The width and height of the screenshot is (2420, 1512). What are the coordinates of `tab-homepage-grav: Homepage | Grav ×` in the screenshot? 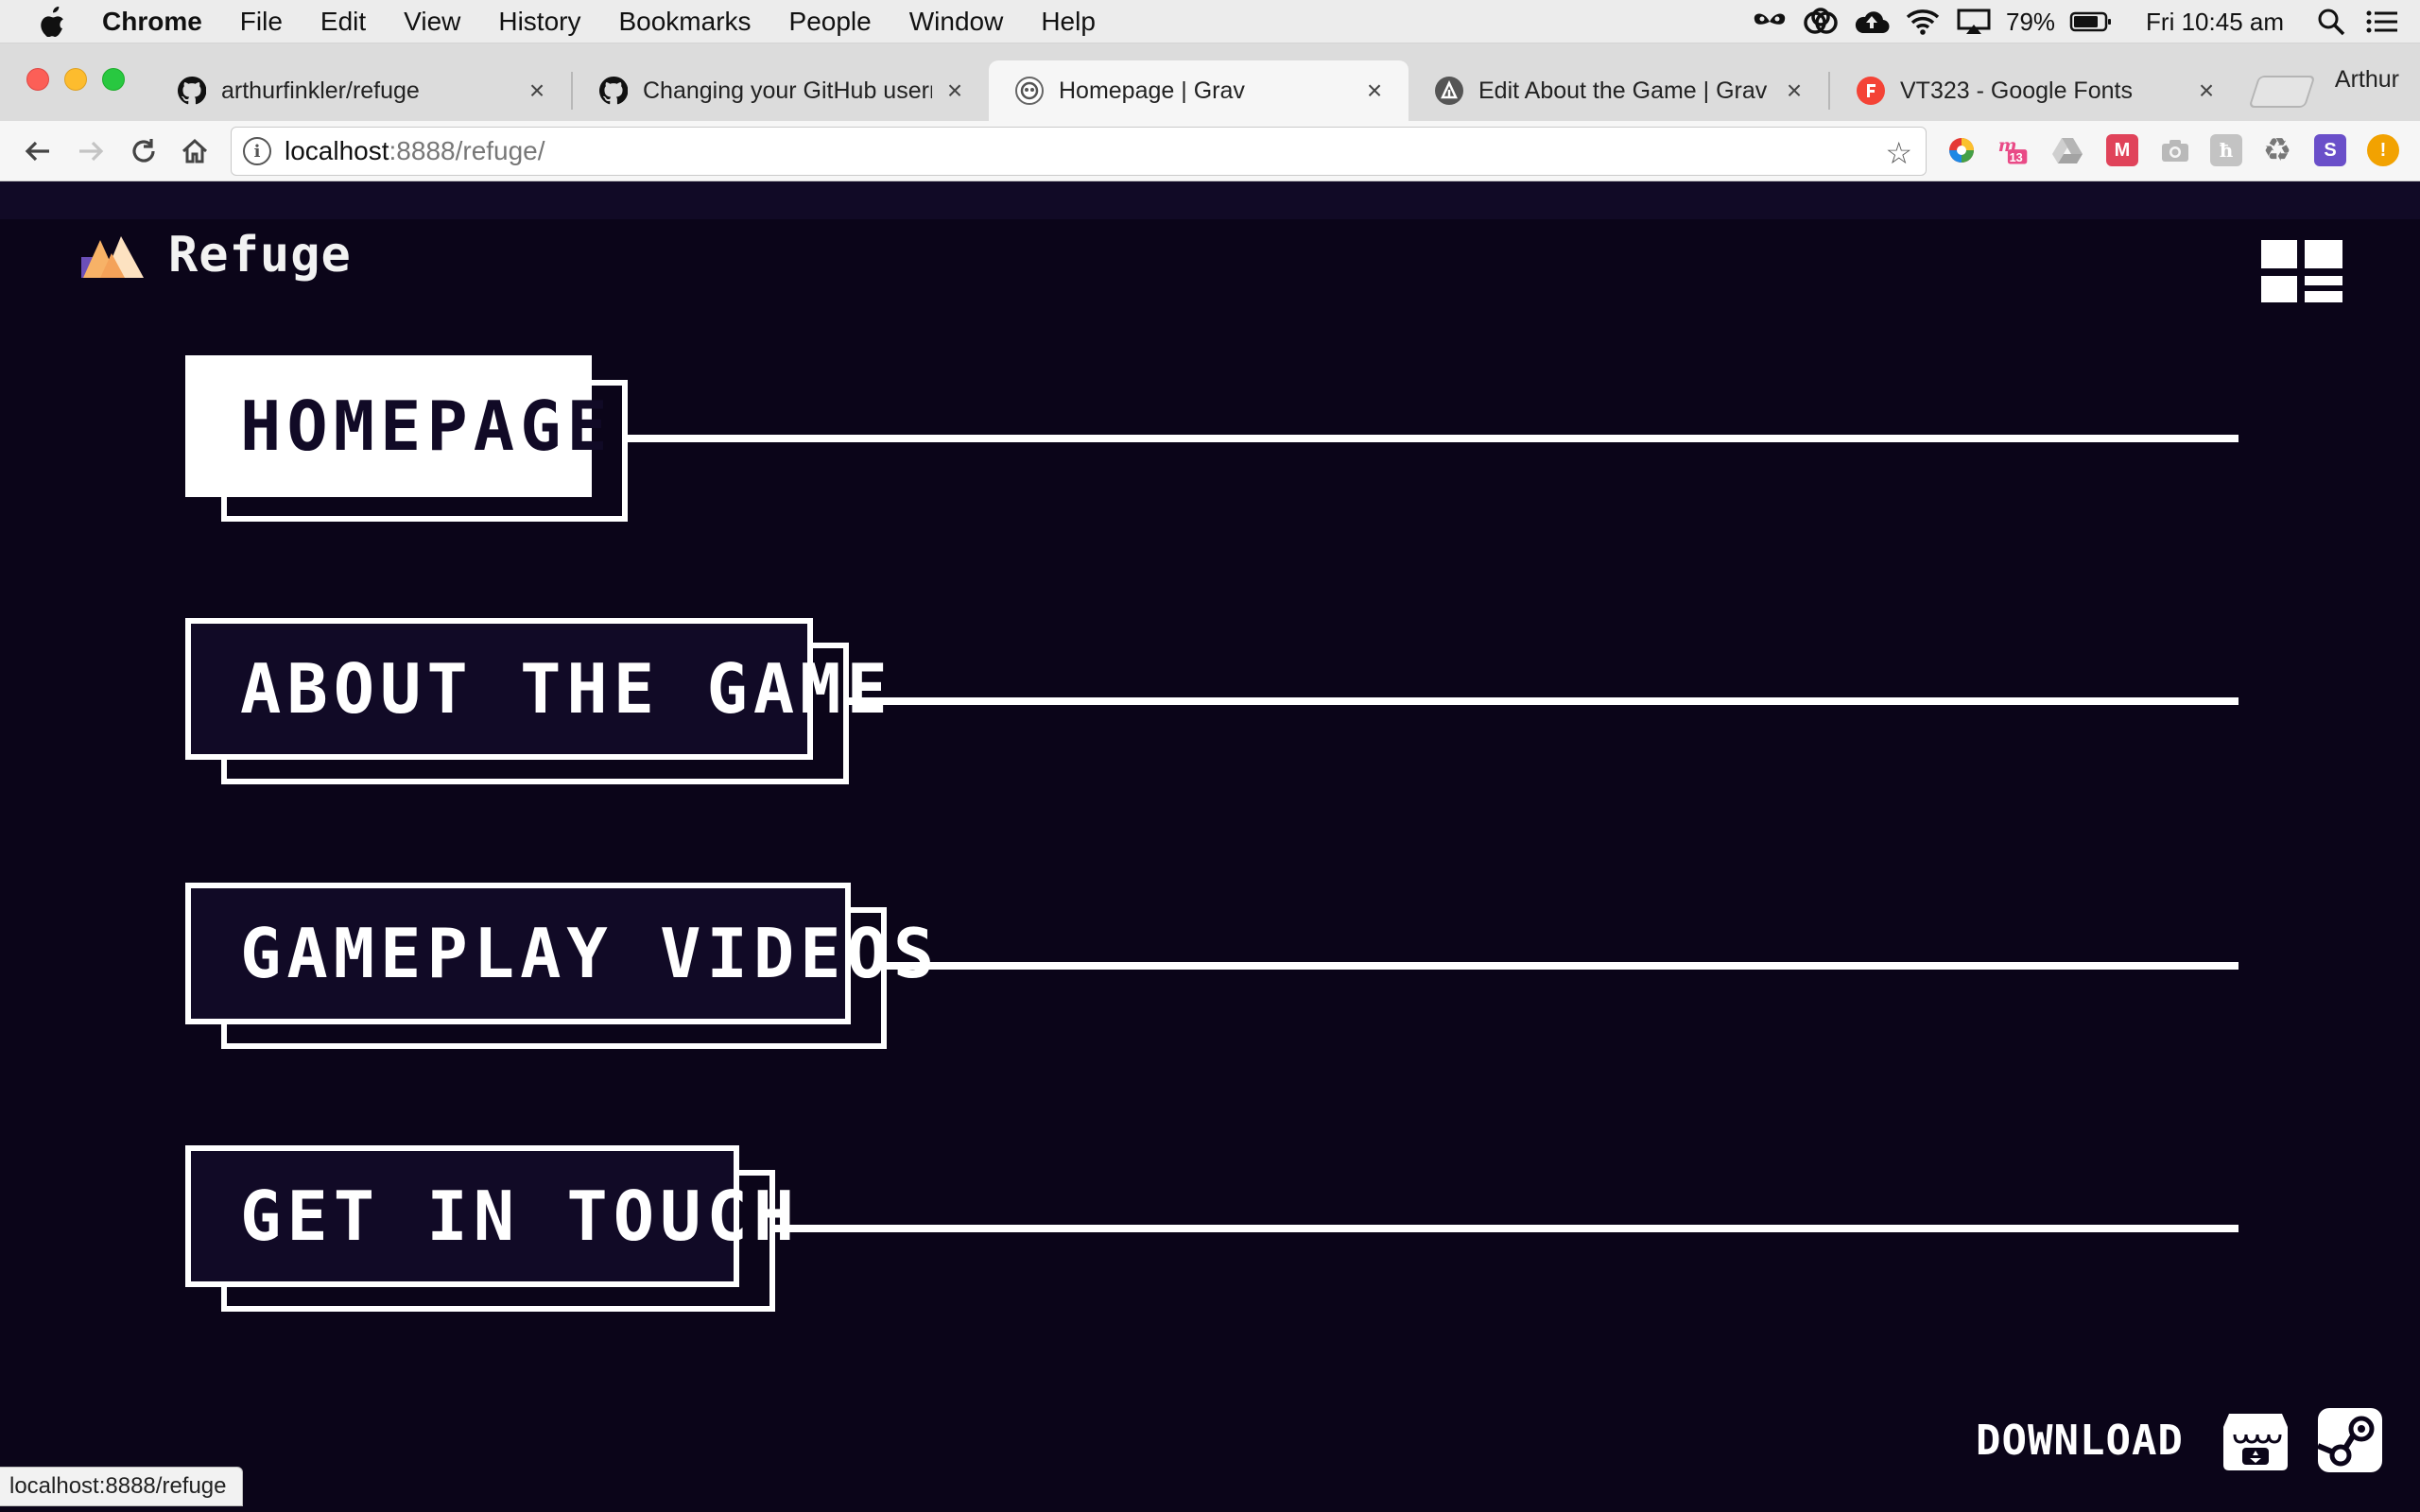 It's located at (1199, 90).